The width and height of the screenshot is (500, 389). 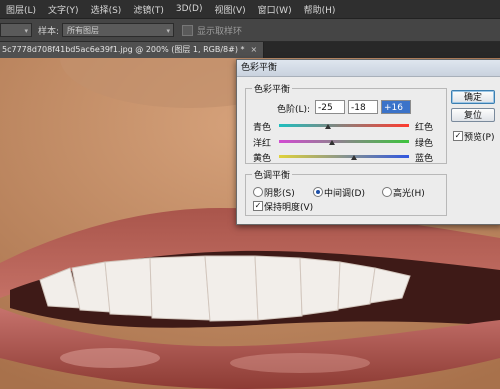 I want to click on reset-button: 复位, so click(x=473, y=115).